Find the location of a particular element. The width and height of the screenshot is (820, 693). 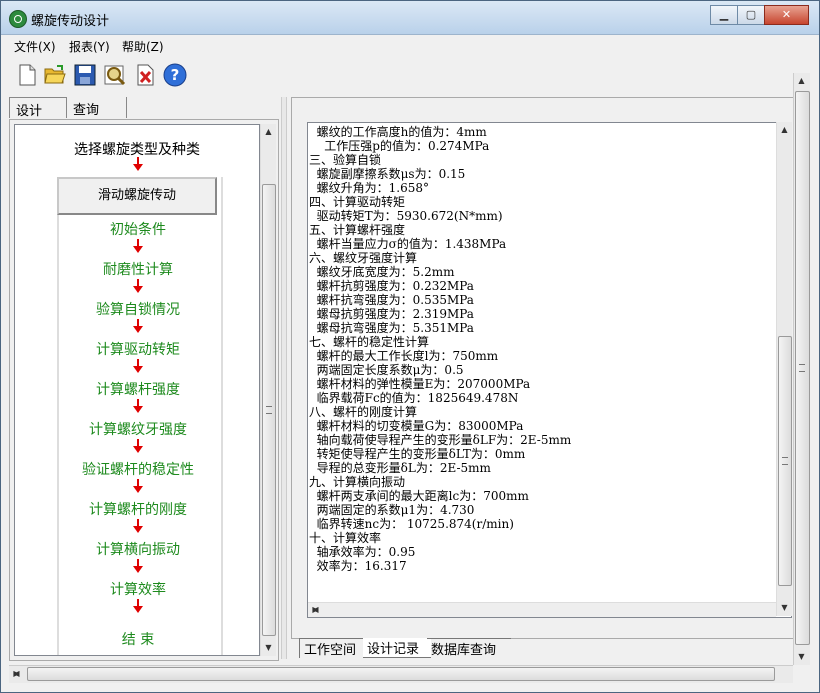

open-icon is located at coordinates (55, 75).